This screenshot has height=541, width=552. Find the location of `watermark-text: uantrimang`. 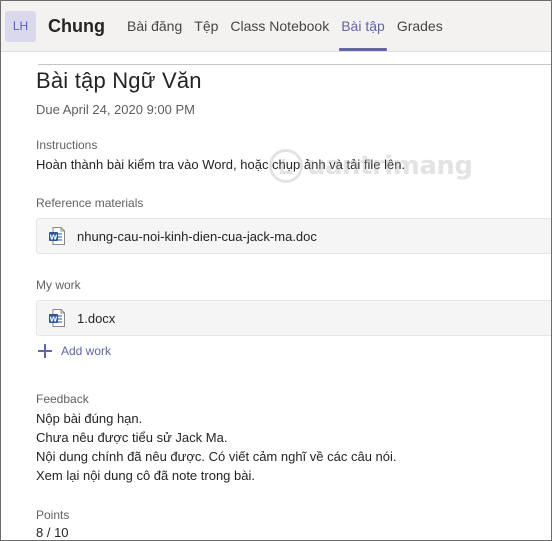

watermark-text: uantrimang is located at coordinates (390, 166).